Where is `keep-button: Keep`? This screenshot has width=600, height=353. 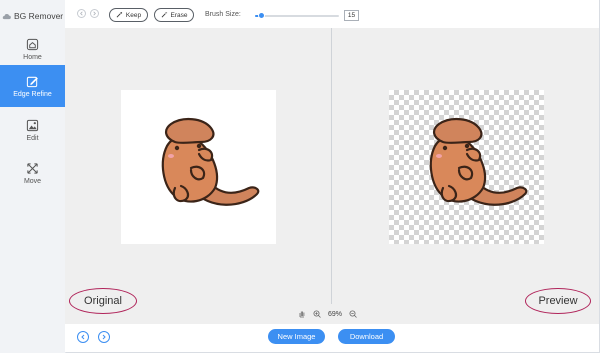 keep-button: Keep is located at coordinates (128, 15).